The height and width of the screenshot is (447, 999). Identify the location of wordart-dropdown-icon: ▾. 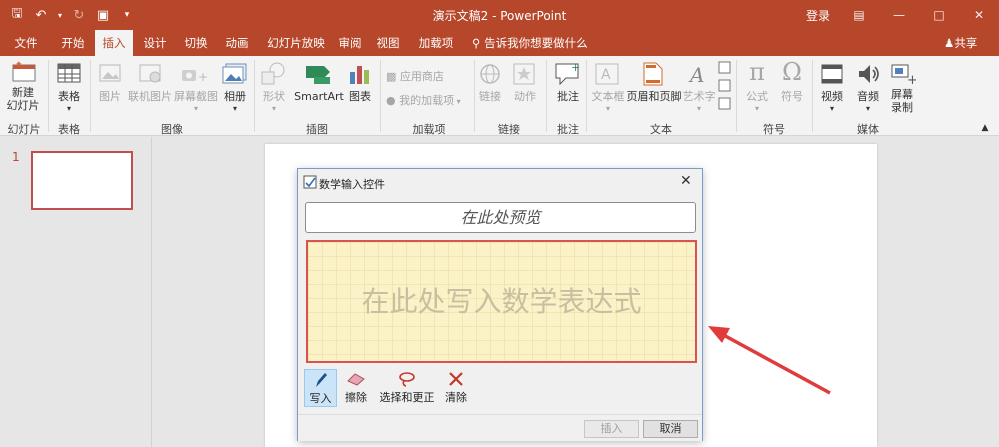
(699, 108).